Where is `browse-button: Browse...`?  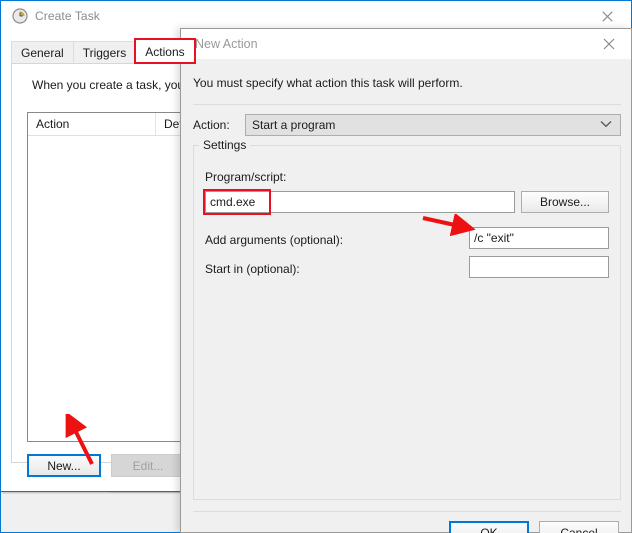 browse-button: Browse... is located at coordinates (565, 202).